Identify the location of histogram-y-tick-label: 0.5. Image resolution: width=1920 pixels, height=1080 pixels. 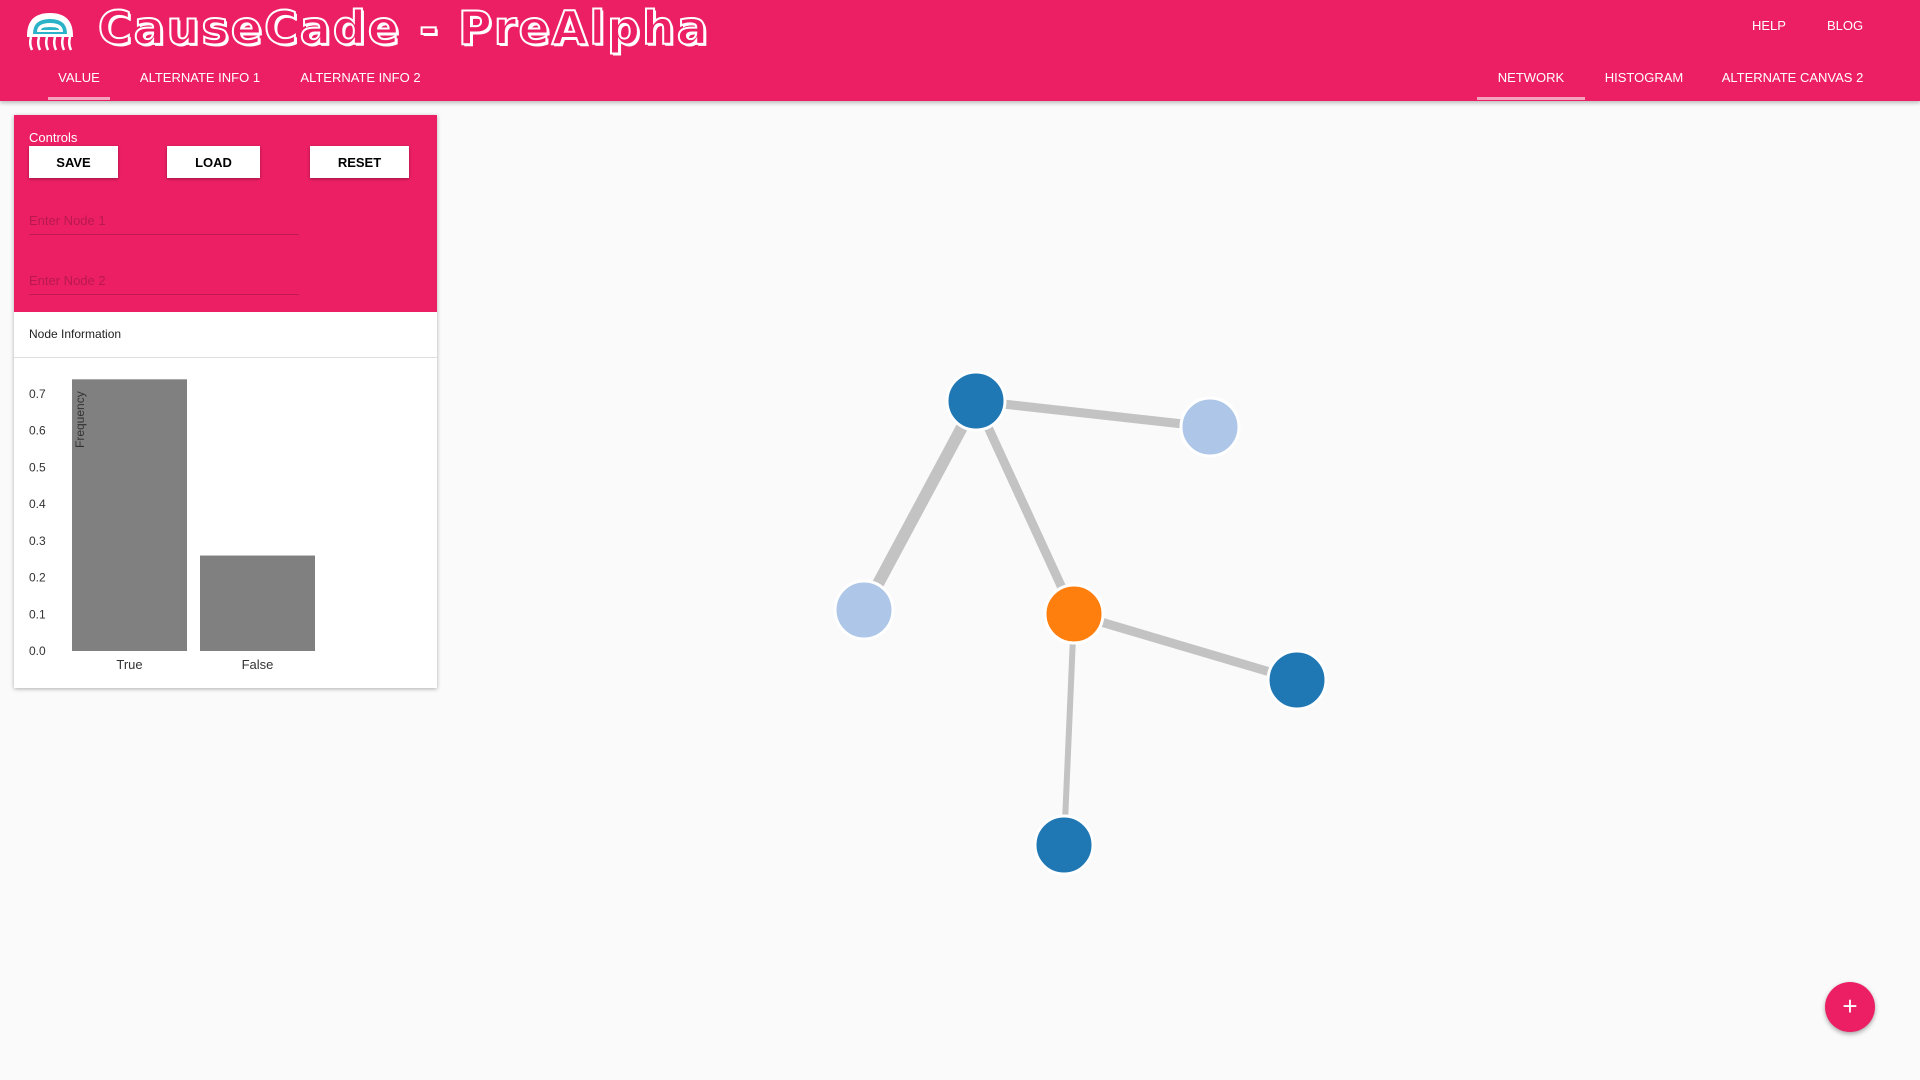
(37, 467).